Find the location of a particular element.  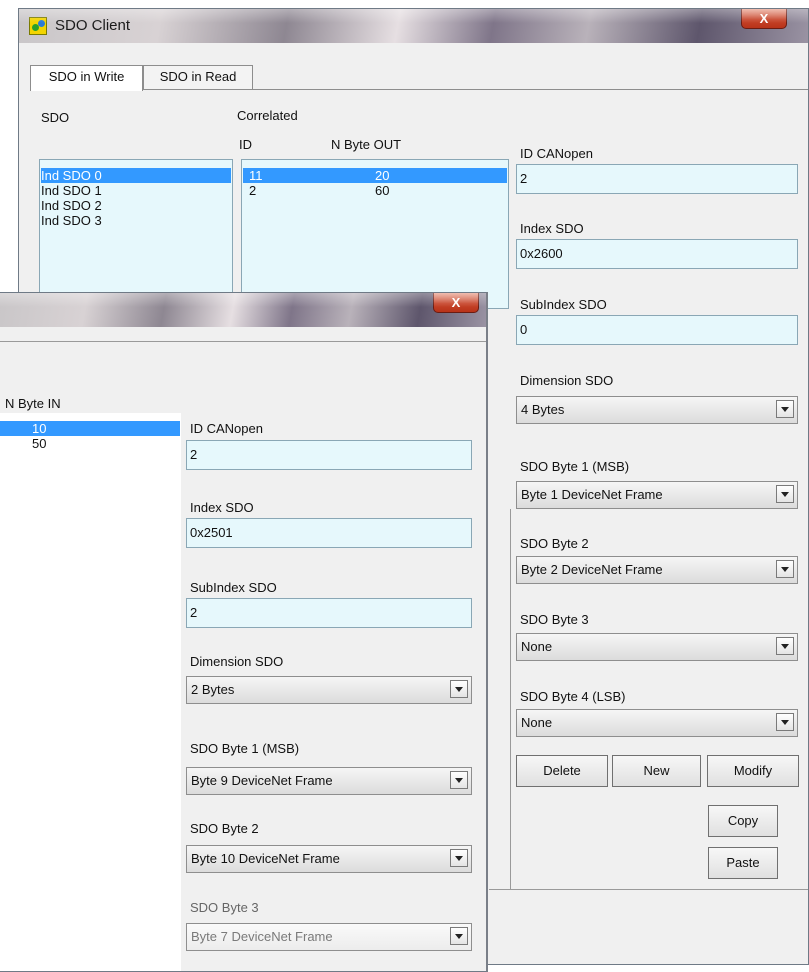

sdo-byte-3-select: None is located at coordinates (657, 647).